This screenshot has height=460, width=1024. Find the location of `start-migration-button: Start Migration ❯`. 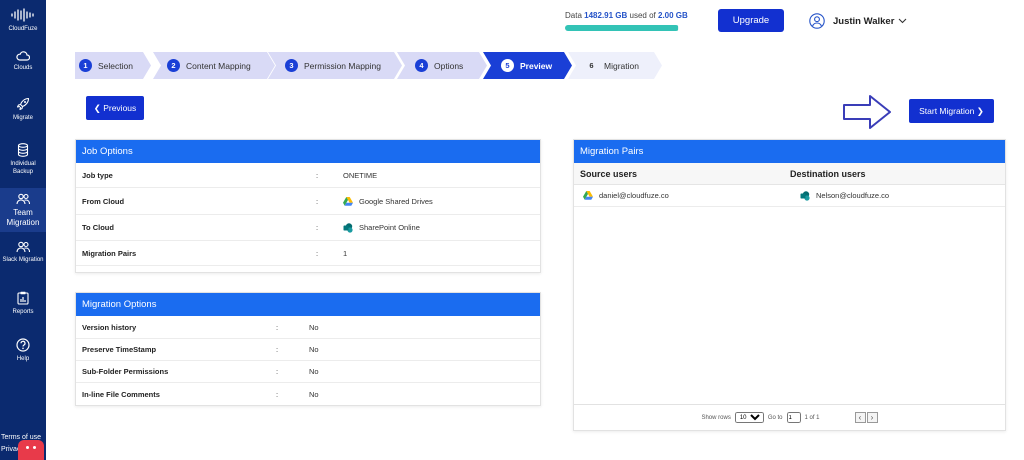

start-migration-button: Start Migration ❯ is located at coordinates (951, 111).